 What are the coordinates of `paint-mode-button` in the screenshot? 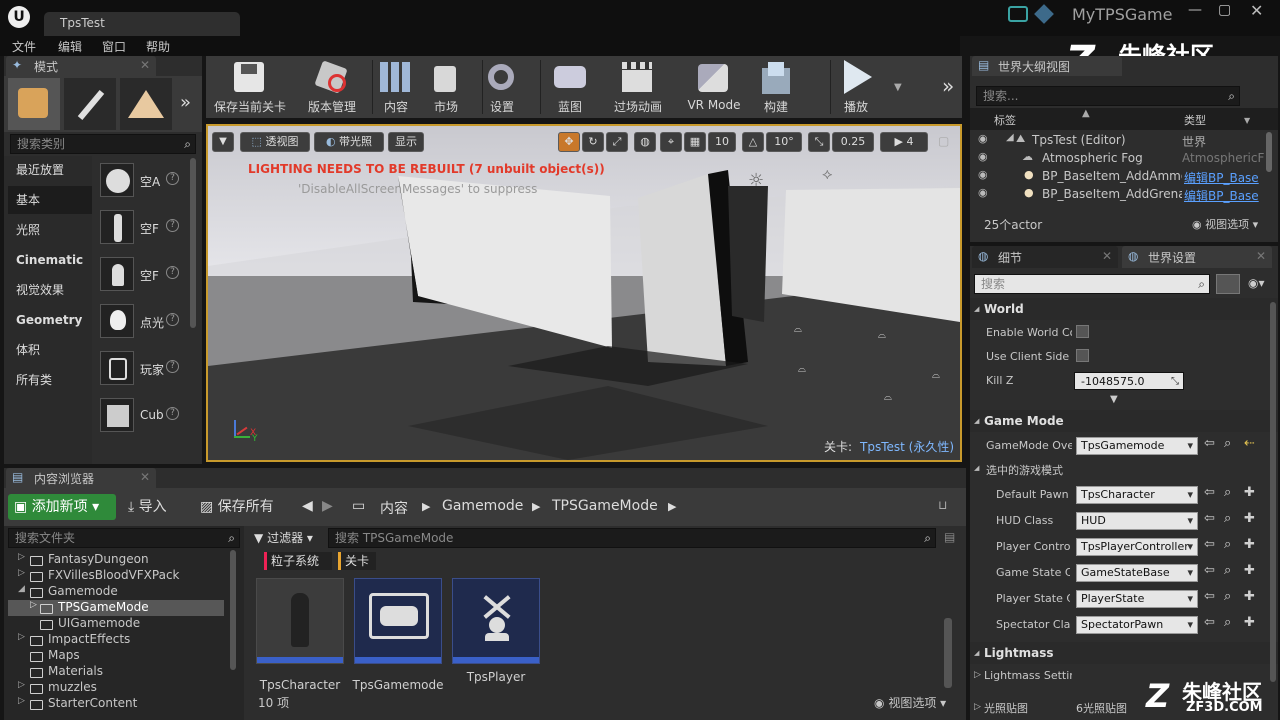 It's located at (90, 104).